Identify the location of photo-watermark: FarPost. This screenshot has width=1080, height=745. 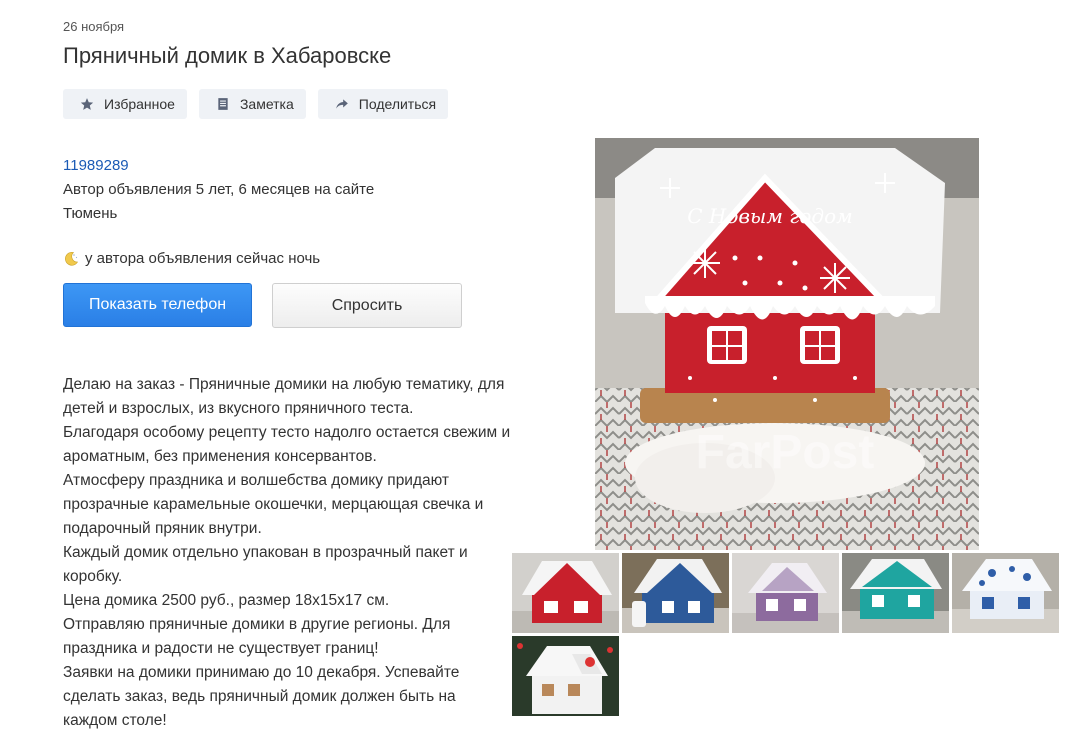
(785, 452).